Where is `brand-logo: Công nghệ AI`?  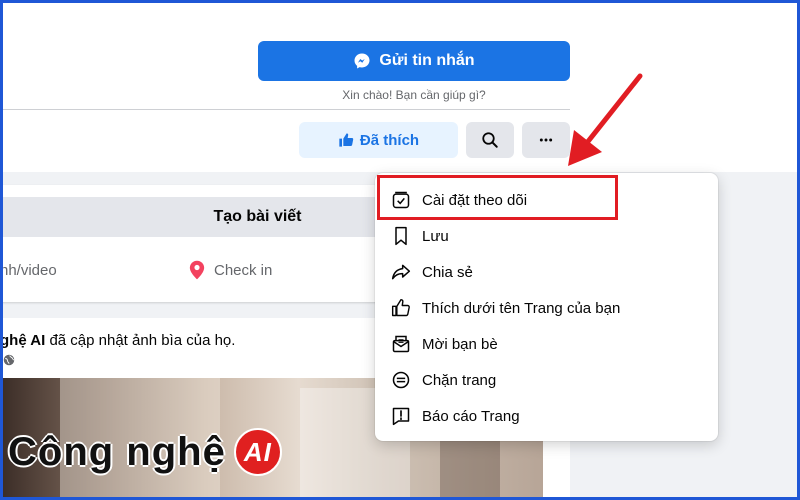 brand-logo: Công nghệ AI is located at coordinates (145, 452).